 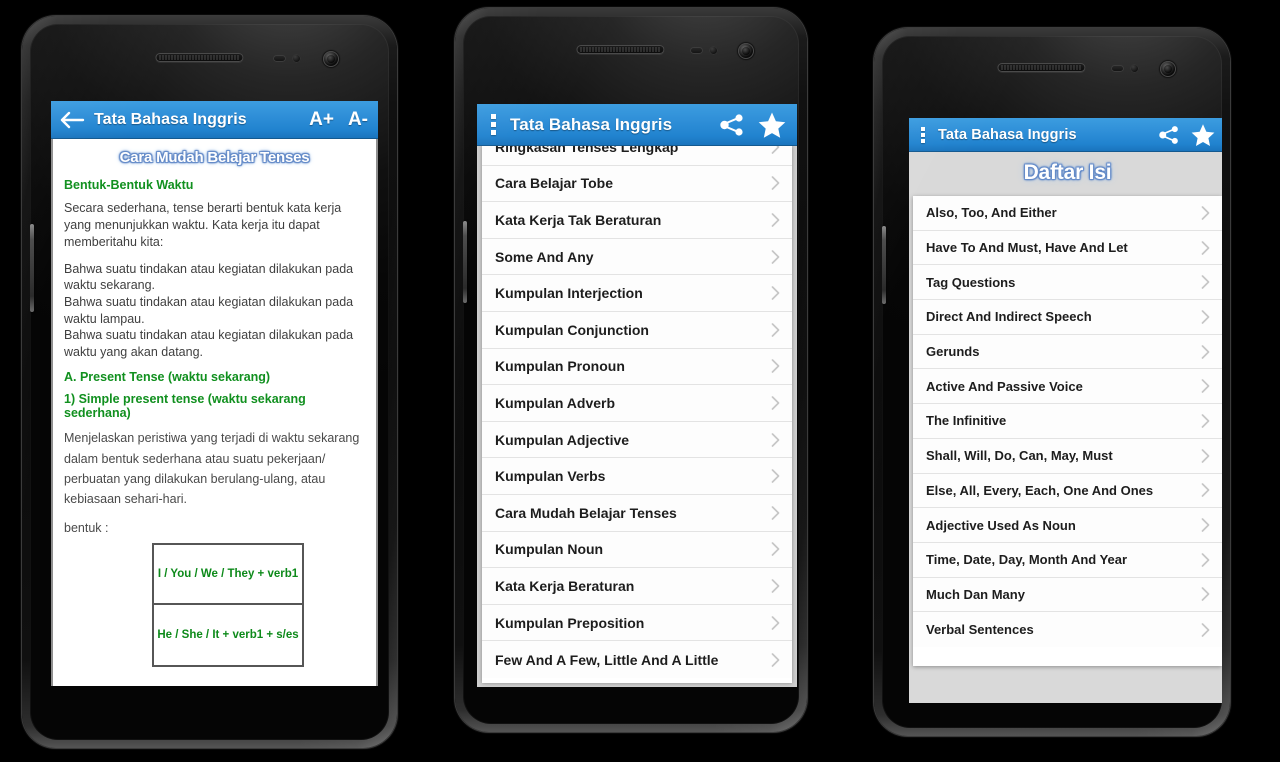 I want to click on list-item: Shall, Will, Do, Can, May, Must, so click(x=1067, y=456).